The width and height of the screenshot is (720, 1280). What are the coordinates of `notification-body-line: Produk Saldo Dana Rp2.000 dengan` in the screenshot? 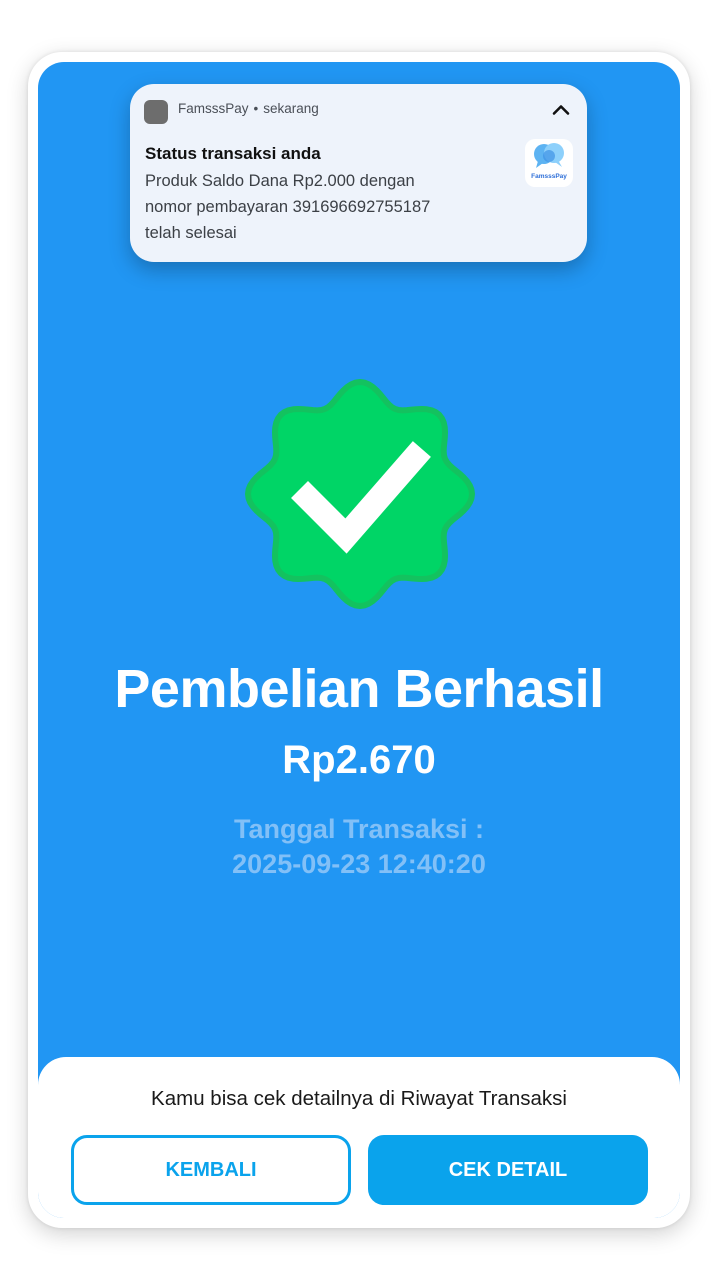 It's located at (280, 181).